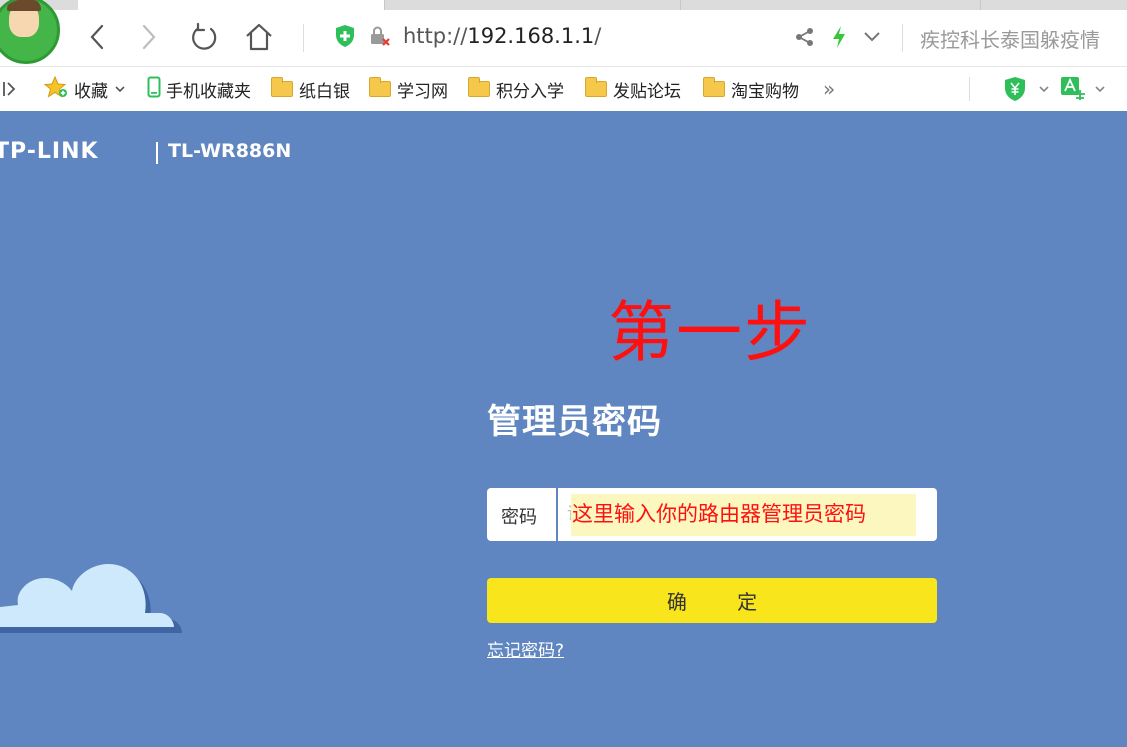 This screenshot has width=1127, height=747. I want to click on step-annotation: 第一步, so click(710, 332).